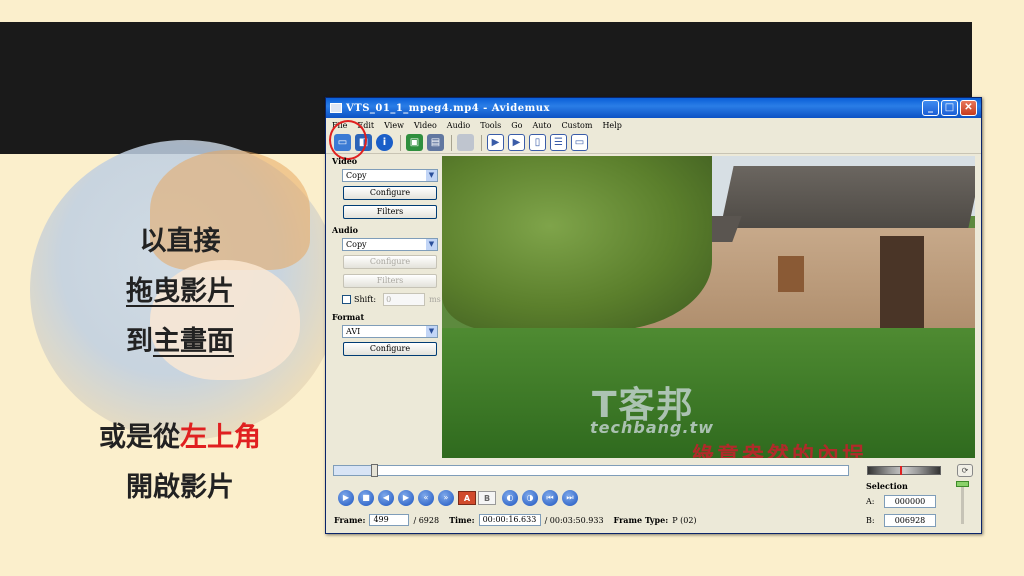 This screenshot has width=1024, height=576. Describe the element at coordinates (390, 193) in the screenshot. I see `video-configure-button: Configure` at that location.